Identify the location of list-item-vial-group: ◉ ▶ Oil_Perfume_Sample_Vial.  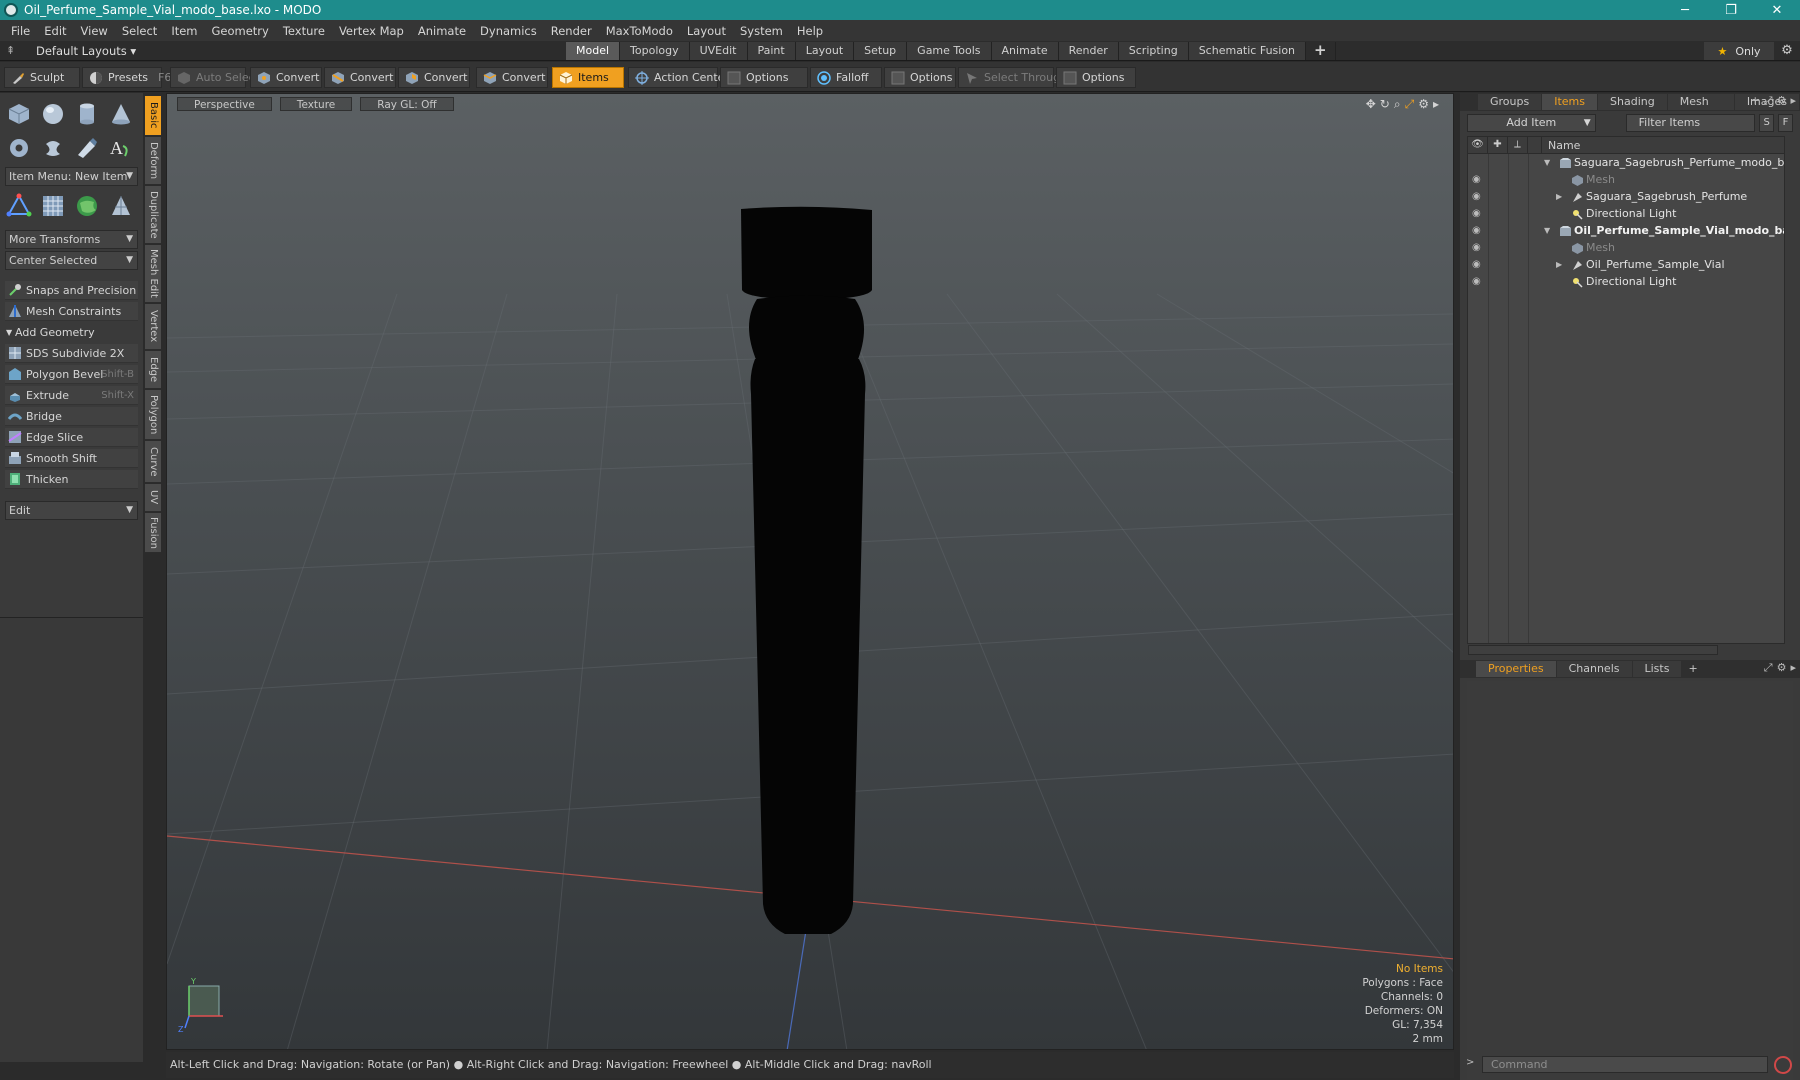
(1626, 264).